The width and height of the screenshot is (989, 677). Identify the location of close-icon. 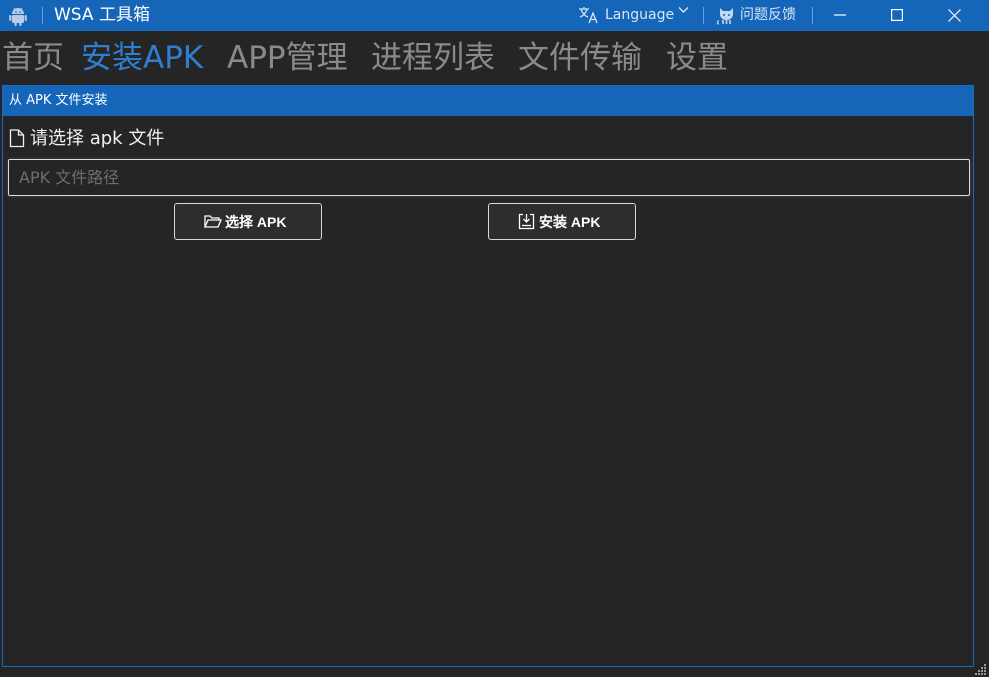
(954, 15).